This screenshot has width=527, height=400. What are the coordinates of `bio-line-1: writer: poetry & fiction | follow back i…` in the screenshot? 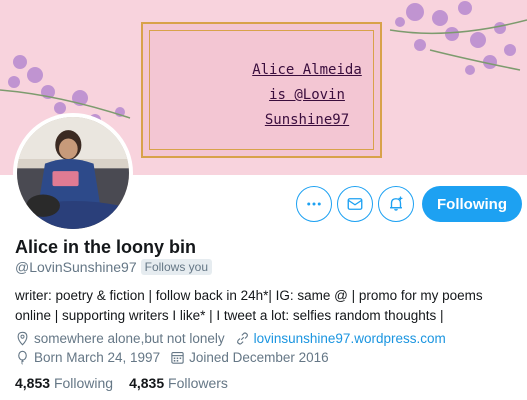 It's located at (249, 295).